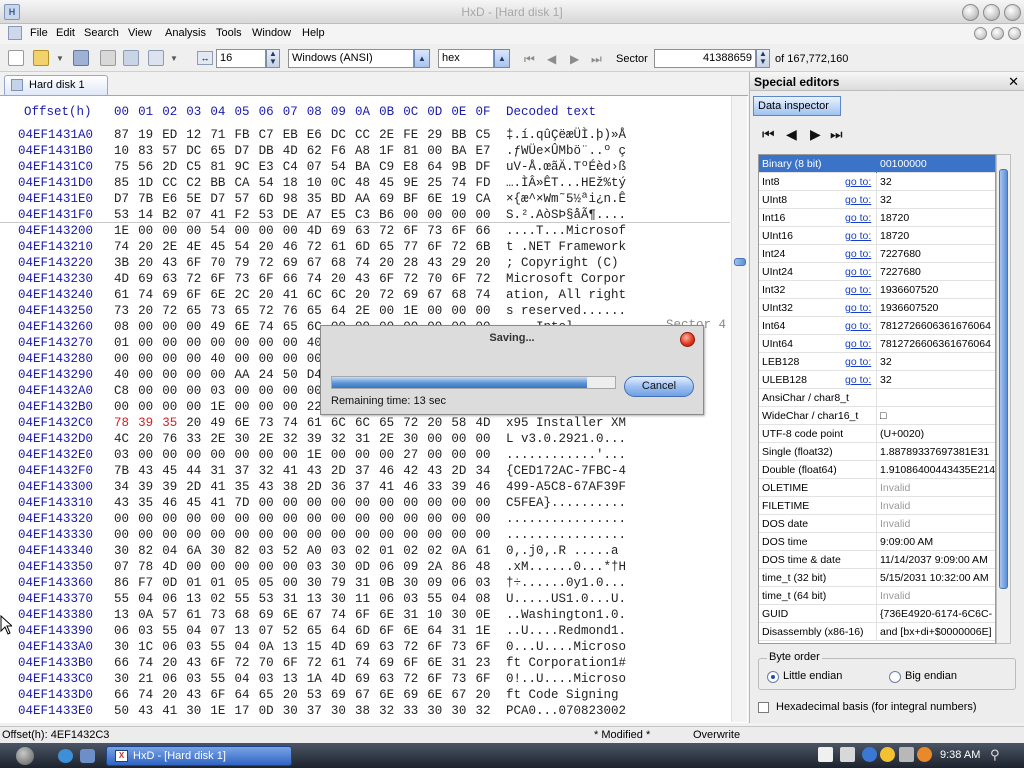 The height and width of the screenshot is (768, 1024). What do you see at coordinates (566, 487) in the screenshot?
I see `decoded-text: 499-A5C8-67AF39F` at bounding box center [566, 487].